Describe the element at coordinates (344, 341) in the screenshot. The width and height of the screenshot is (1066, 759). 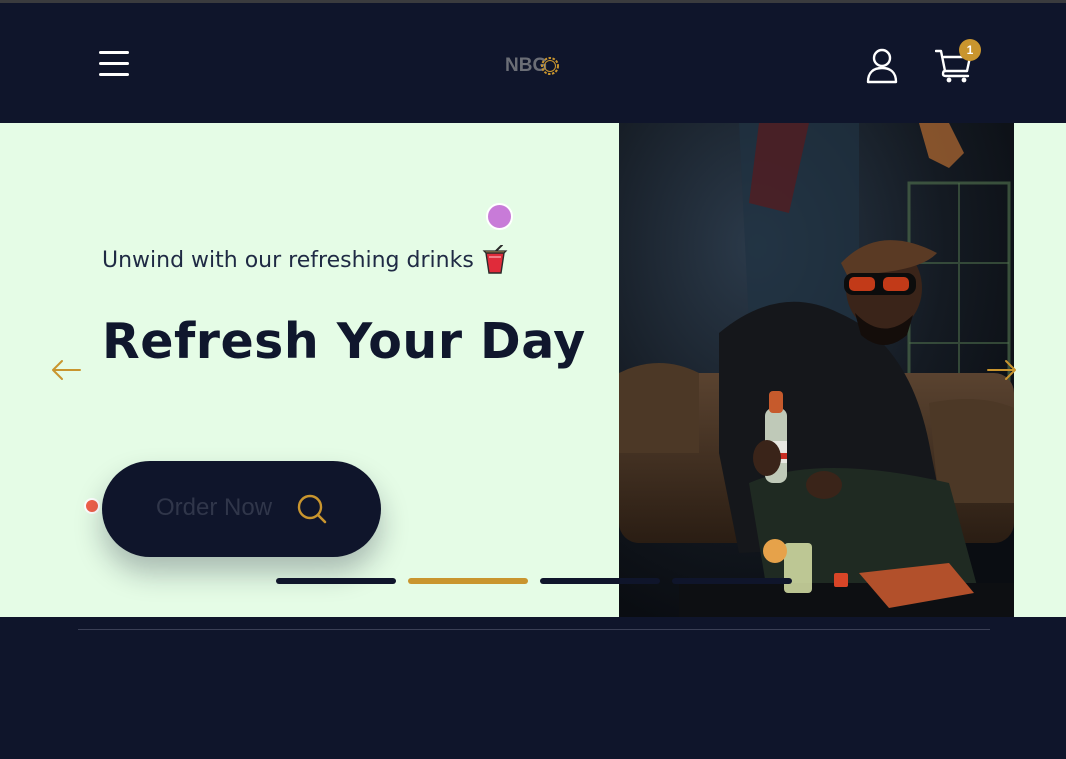
I see `hero-headline: Refresh Your Day` at that location.